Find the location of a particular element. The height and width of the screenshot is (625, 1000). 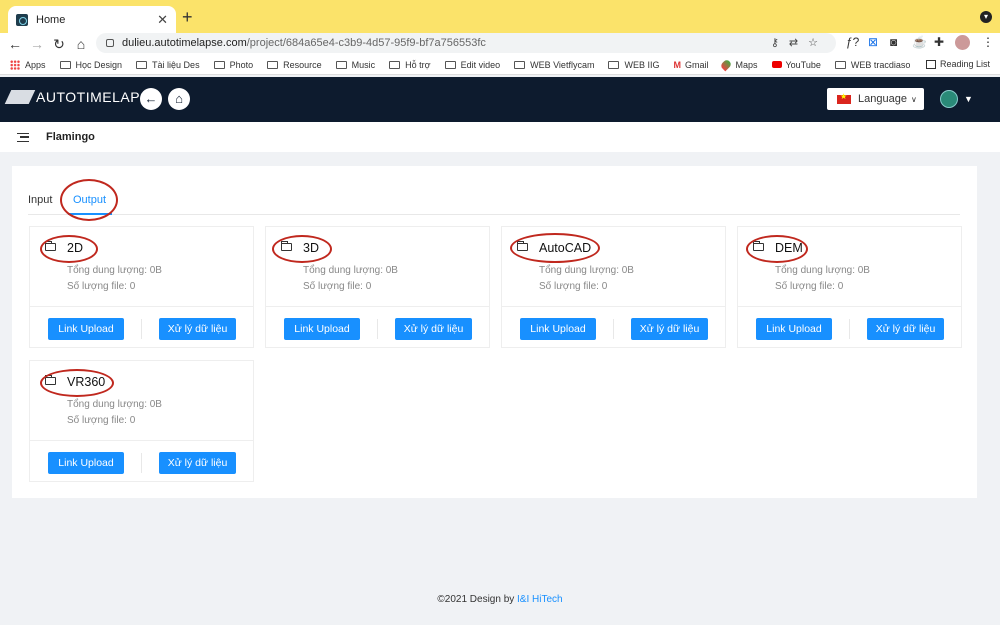

extension-cup-icon: ☕ is located at coordinates (919, 42).